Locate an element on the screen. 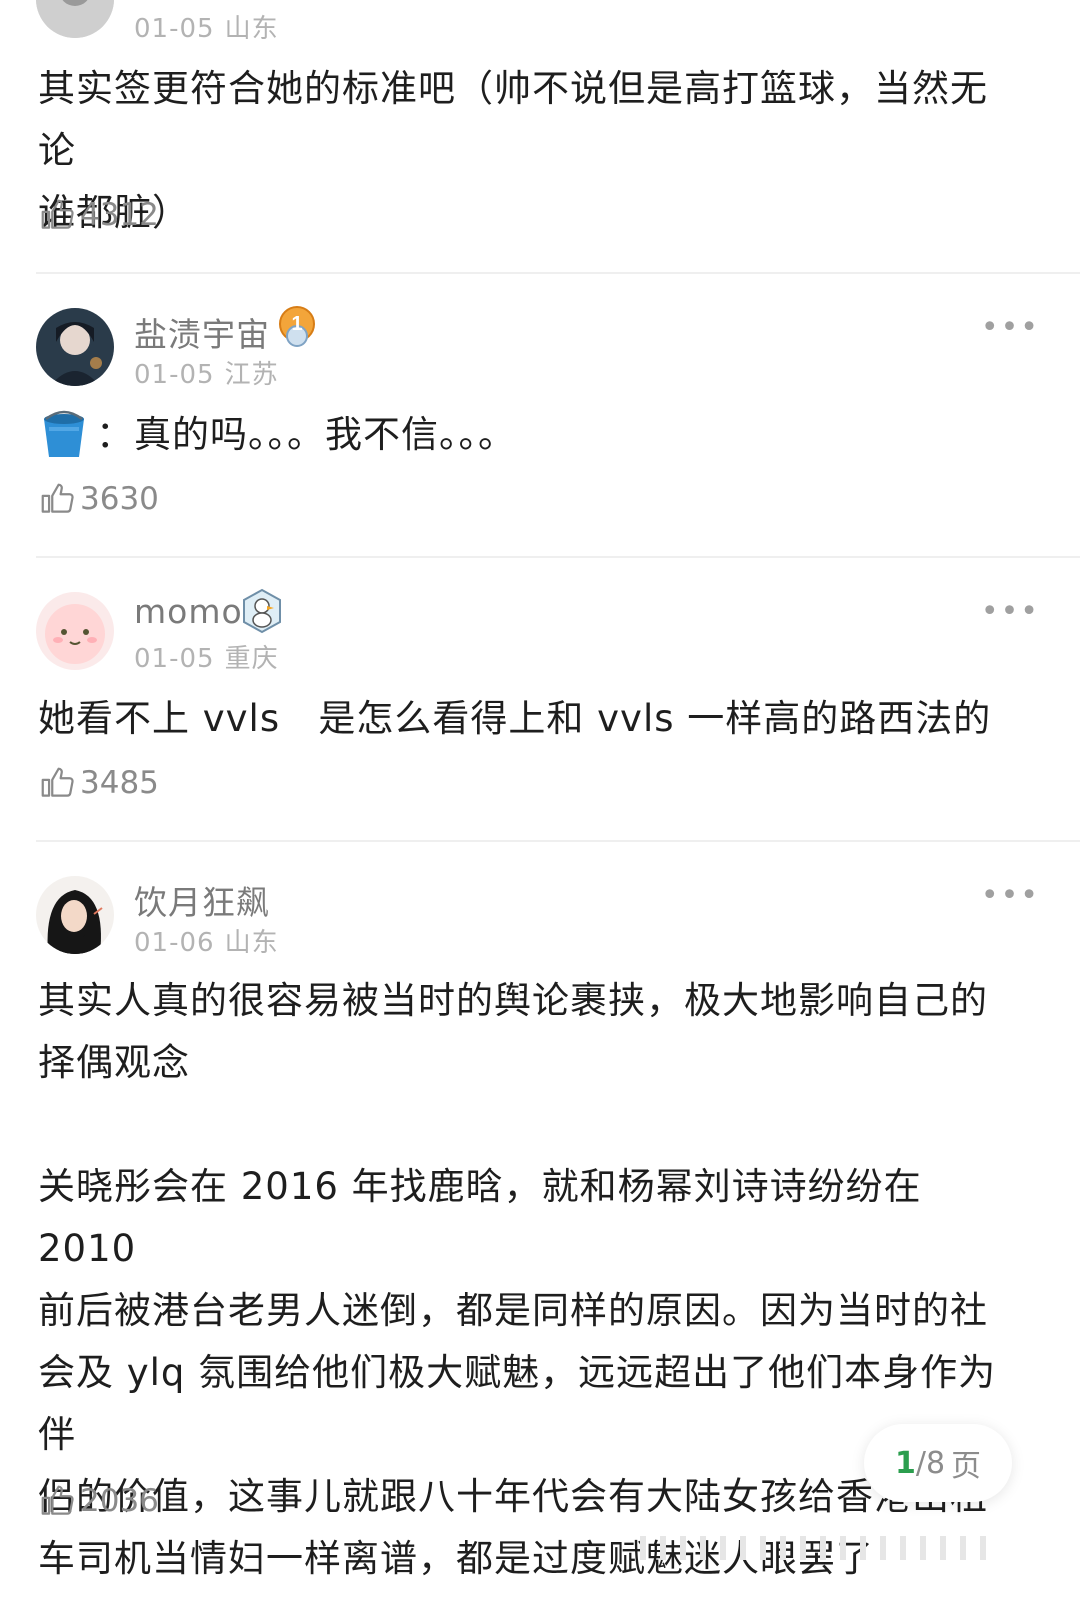 Image resolution: width=1080 pixels, height=1615 pixels. comment-text-line: 其实人真的很容易被当时的舆论裹挟，极大地影响自己的 is located at coordinates (513, 1000).